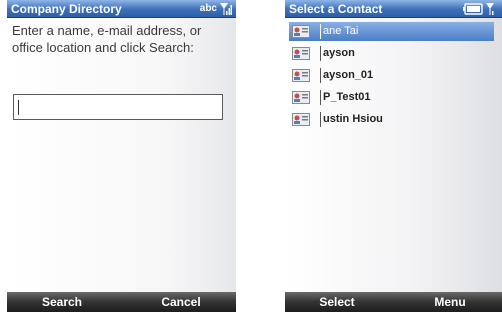 The image size is (502, 312). What do you see at coordinates (391, 97) in the screenshot?
I see `contact-list-item: P_Test01` at bounding box center [391, 97].